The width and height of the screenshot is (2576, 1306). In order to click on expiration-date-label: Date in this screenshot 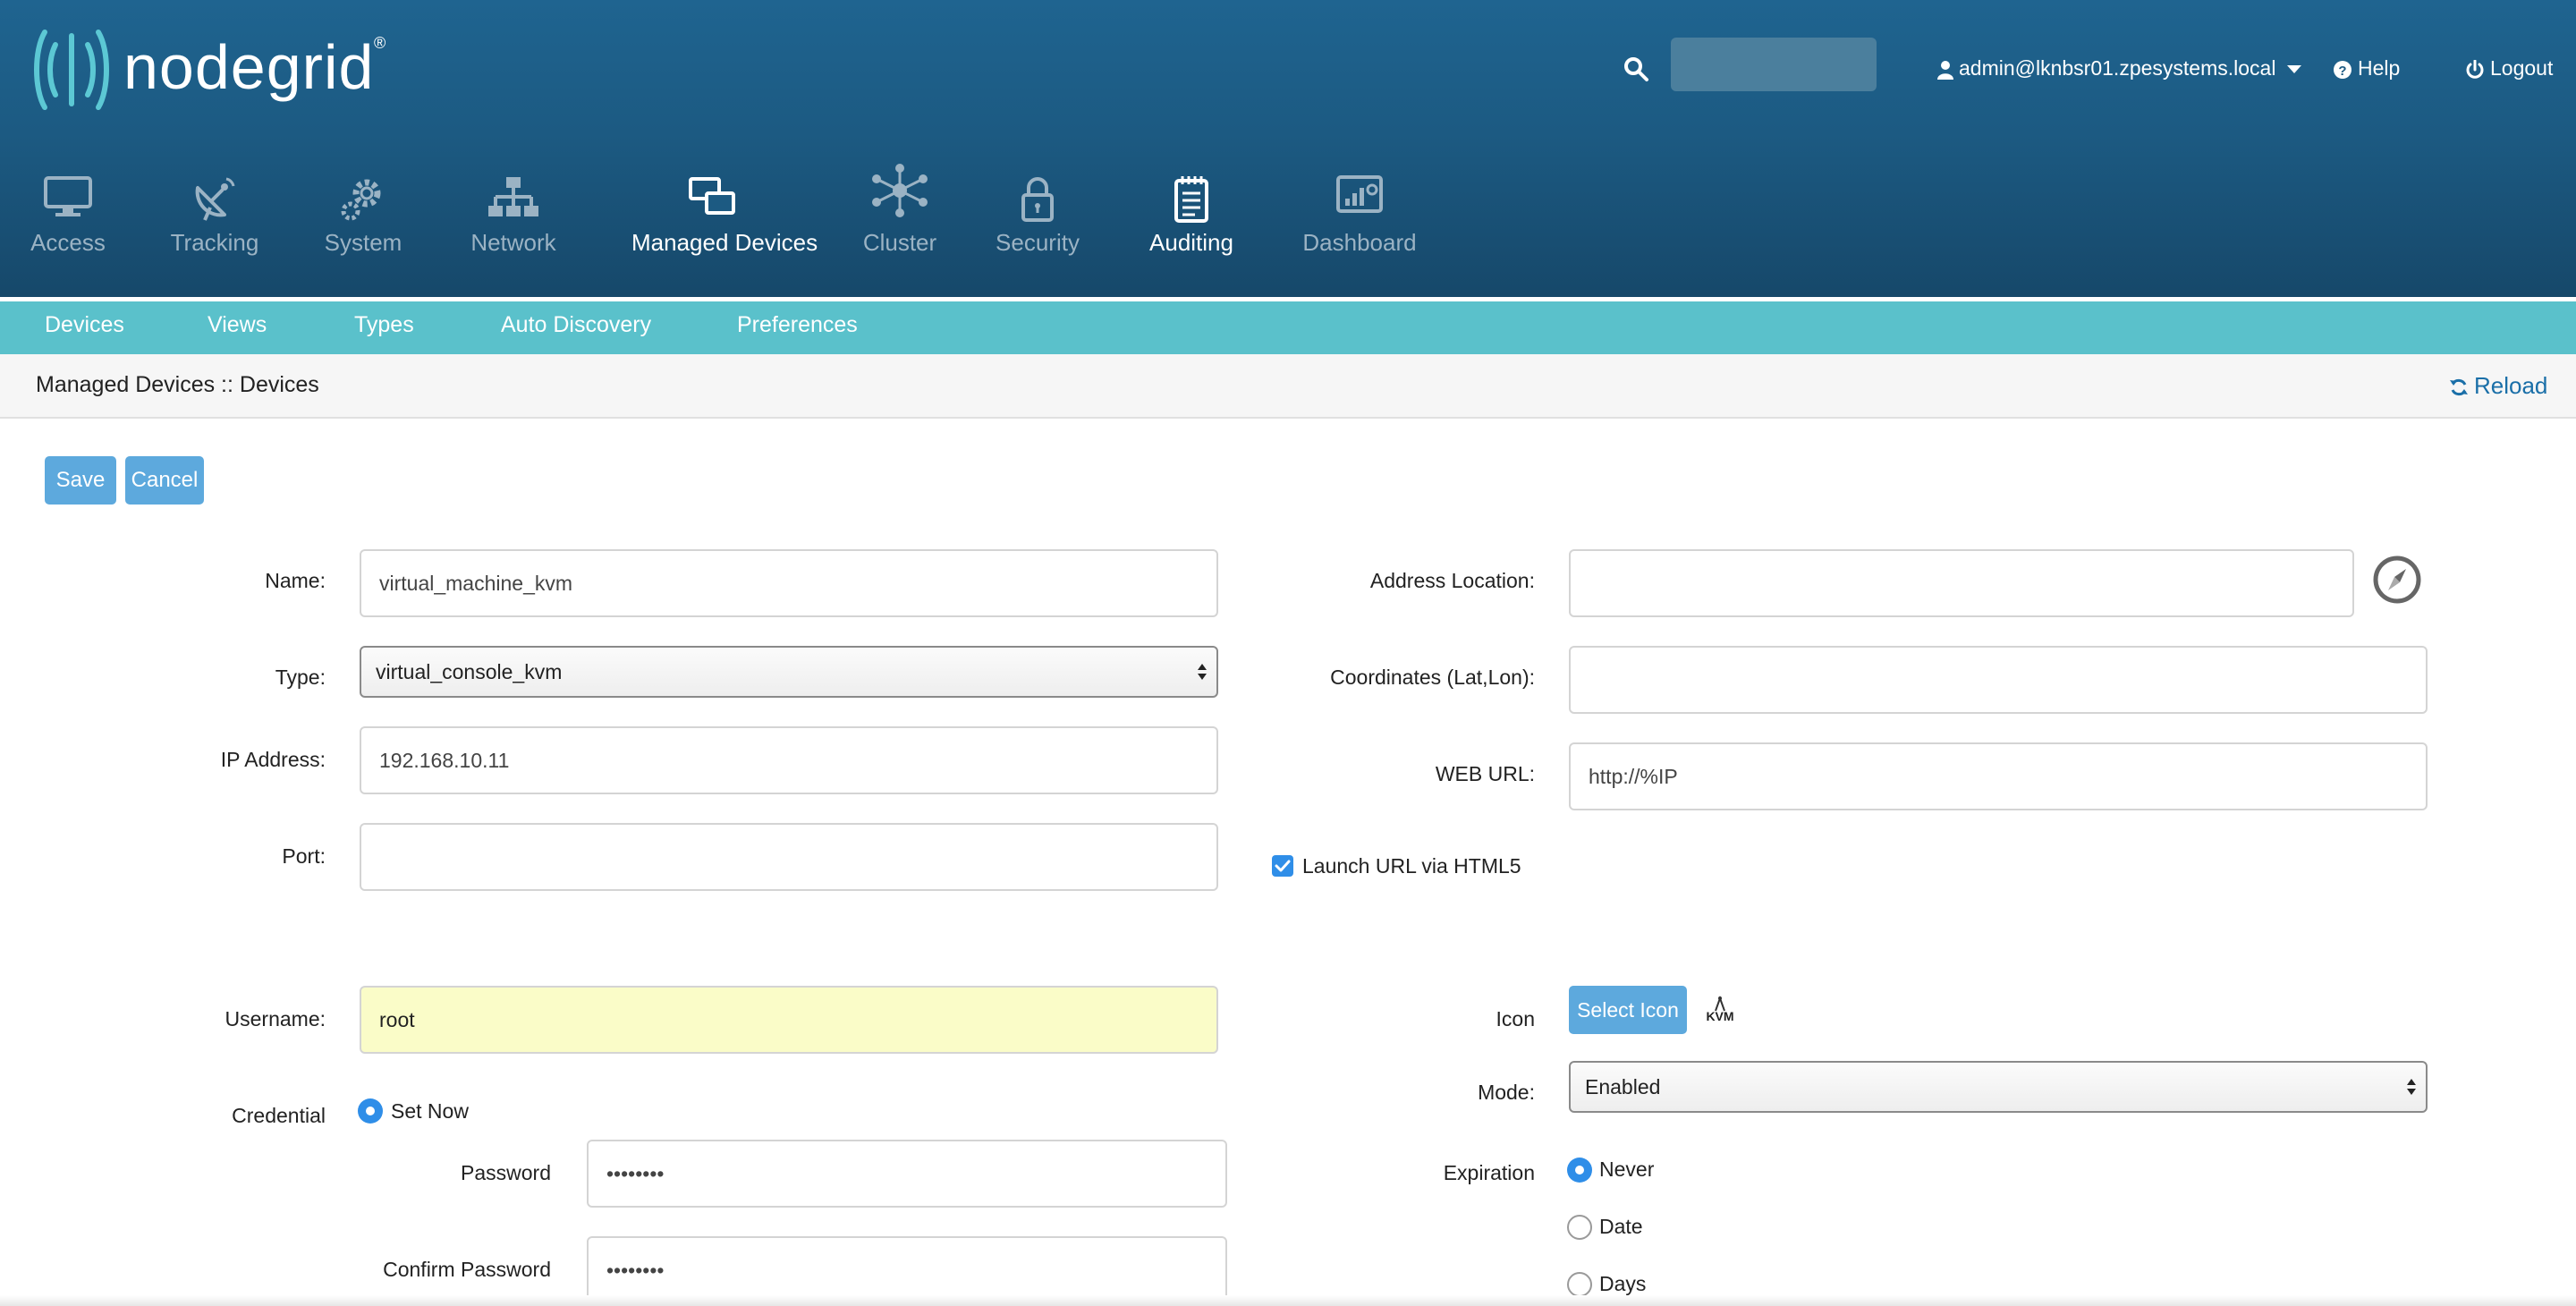, I will do `click(1621, 1227)`.